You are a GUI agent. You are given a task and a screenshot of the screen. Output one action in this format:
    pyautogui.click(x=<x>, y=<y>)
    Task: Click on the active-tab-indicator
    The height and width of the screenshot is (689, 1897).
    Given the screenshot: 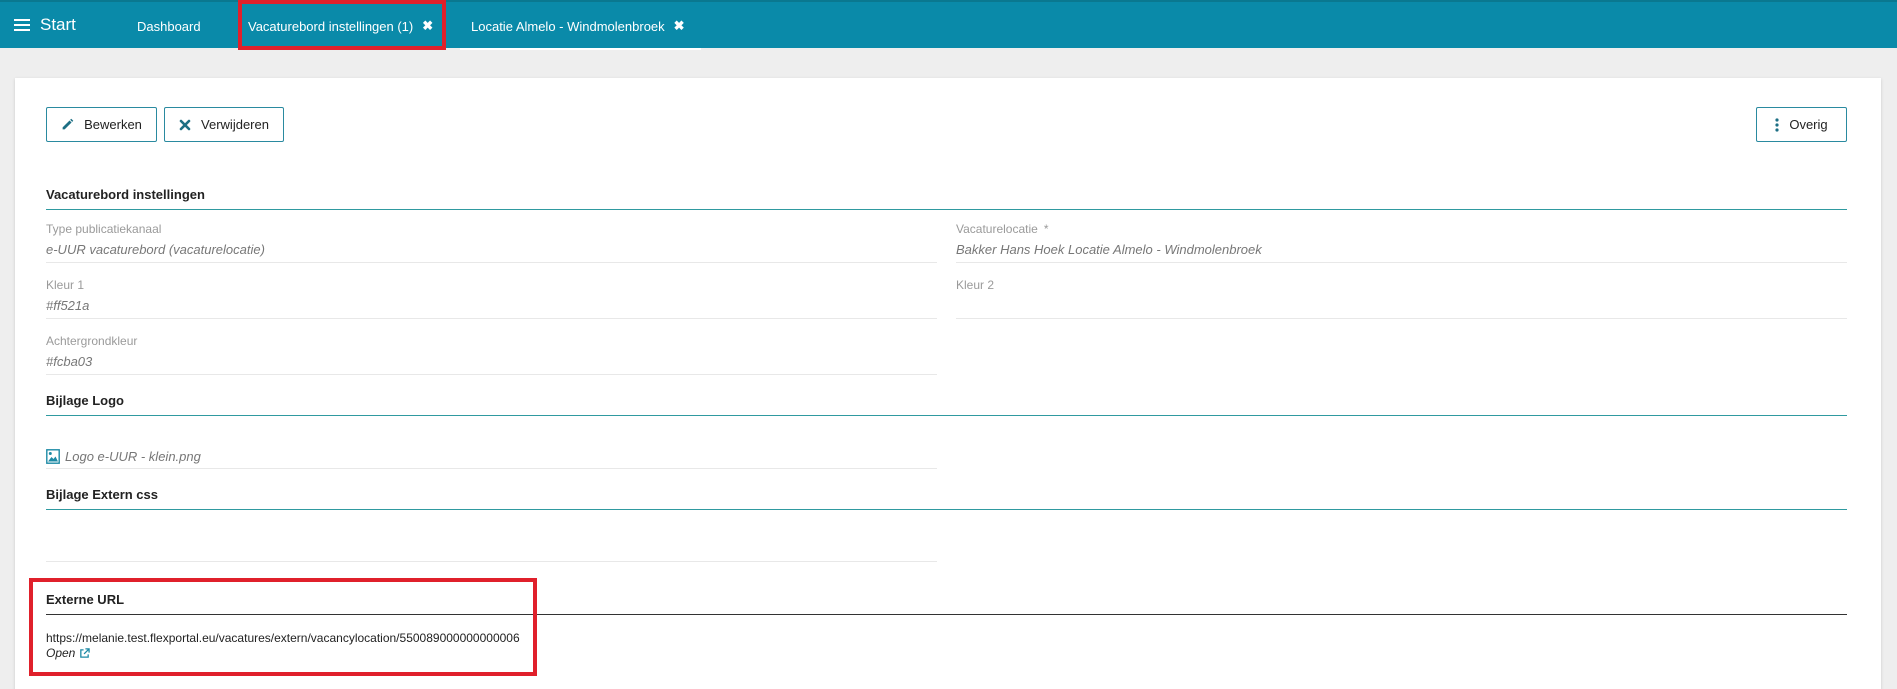 What is the action you would take?
    pyautogui.click(x=580, y=49)
    